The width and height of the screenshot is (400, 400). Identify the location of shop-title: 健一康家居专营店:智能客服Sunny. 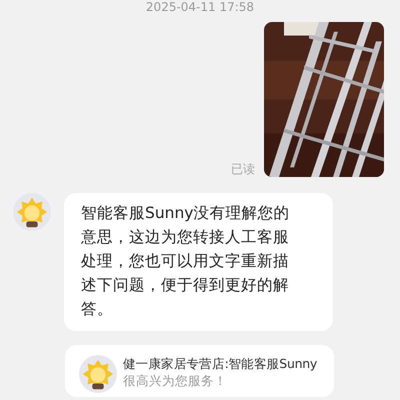
(220, 364).